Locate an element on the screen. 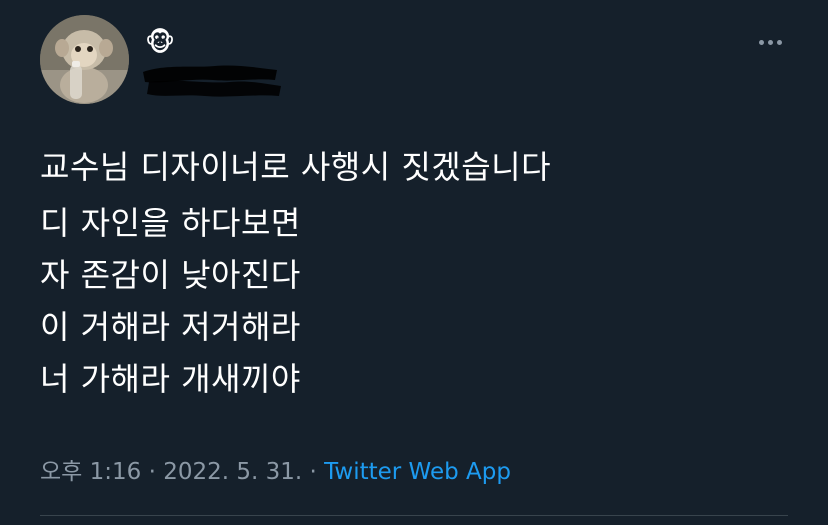 This screenshot has width=828, height=525. tweet-text-line: 너 가해라 개새끼야 is located at coordinates (170, 379).